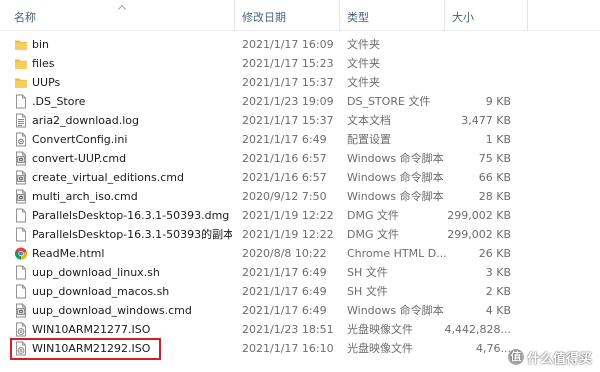  Describe the element at coordinates (96, 272) in the screenshot. I see `file-name: uup_download_linux.sh` at that location.